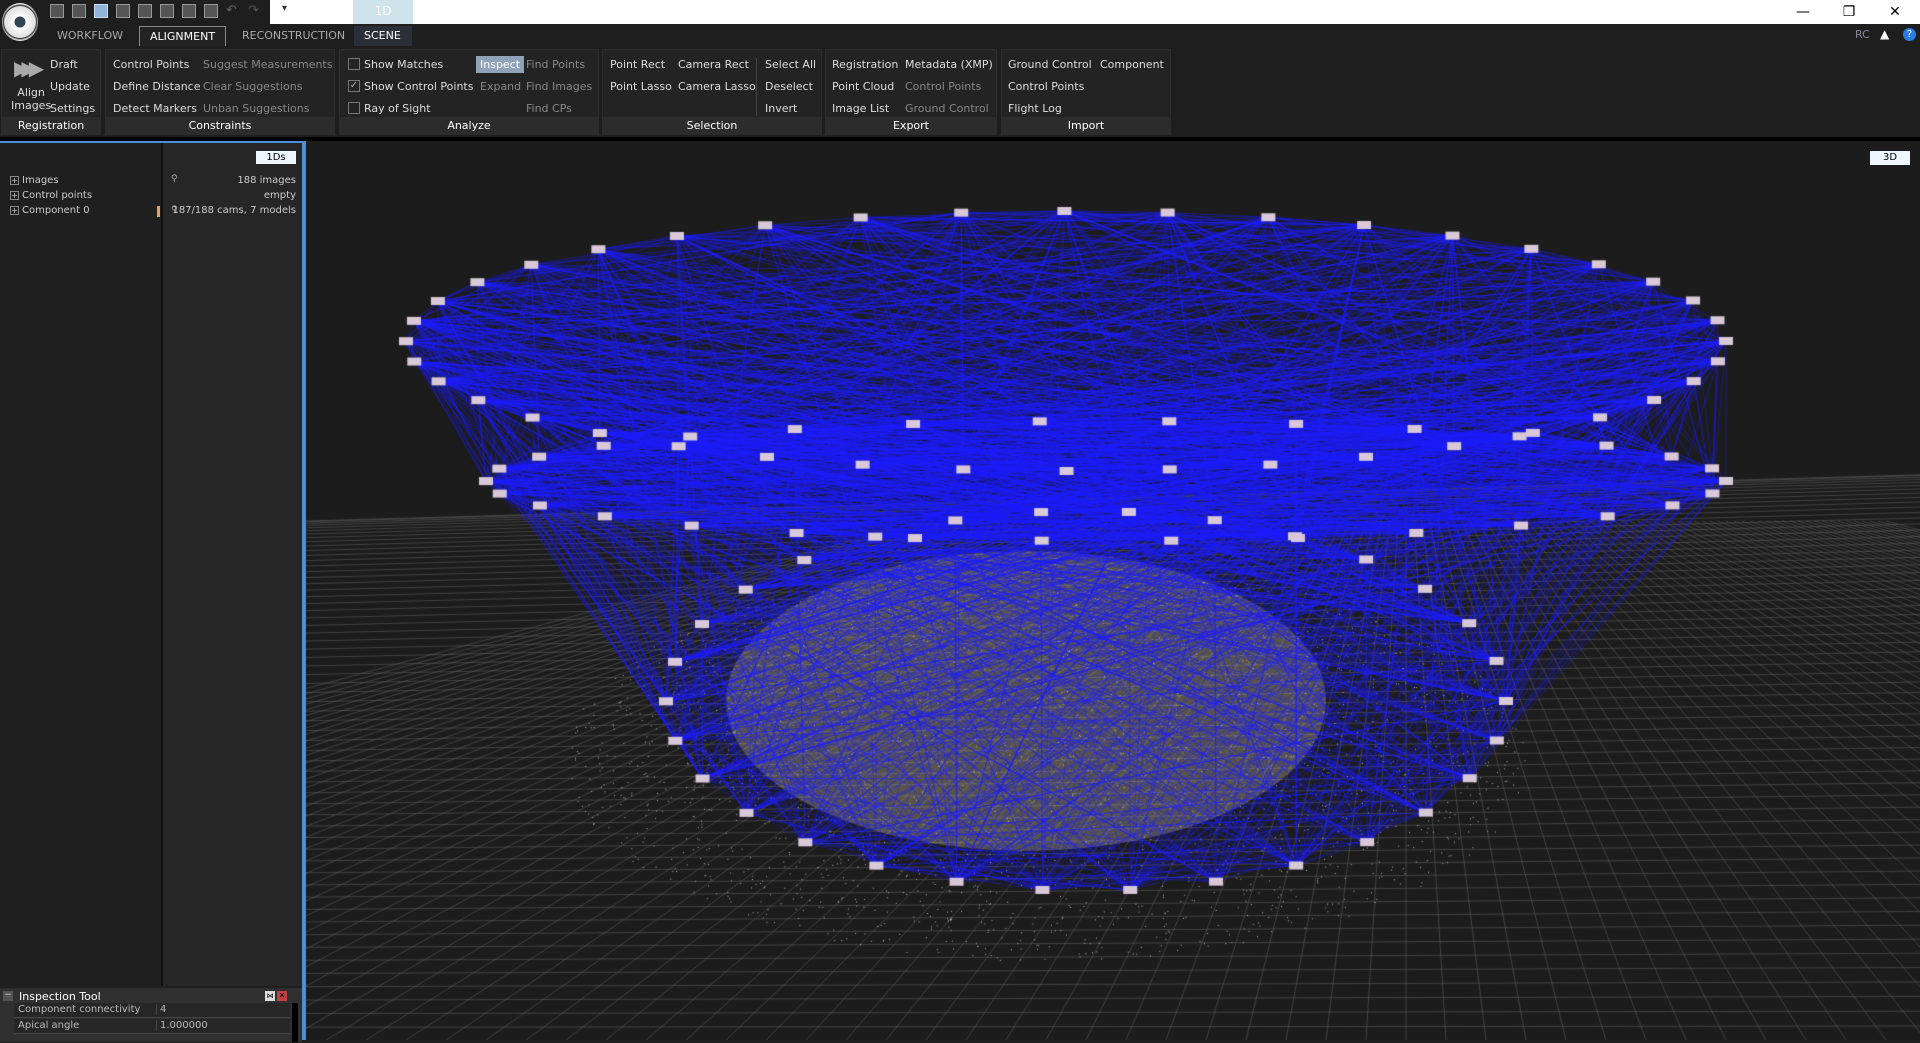 Image resolution: width=1920 pixels, height=1043 pixels. Describe the element at coordinates (641, 86) in the screenshot. I see `point-lasso-button: Point Lasso` at that location.